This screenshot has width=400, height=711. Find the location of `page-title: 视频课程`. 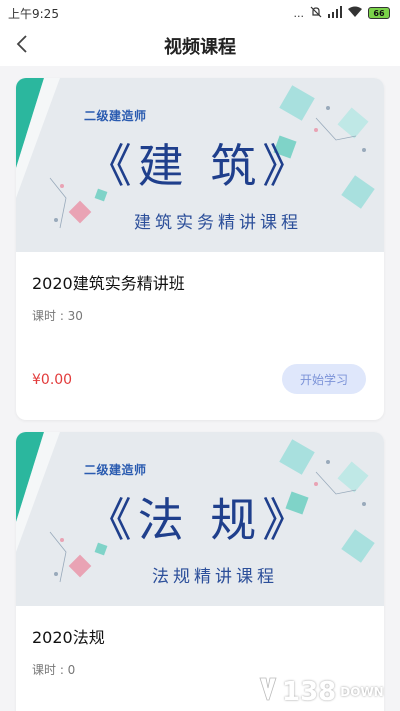

page-title: 视频课程 is located at coordinates (200, 47).